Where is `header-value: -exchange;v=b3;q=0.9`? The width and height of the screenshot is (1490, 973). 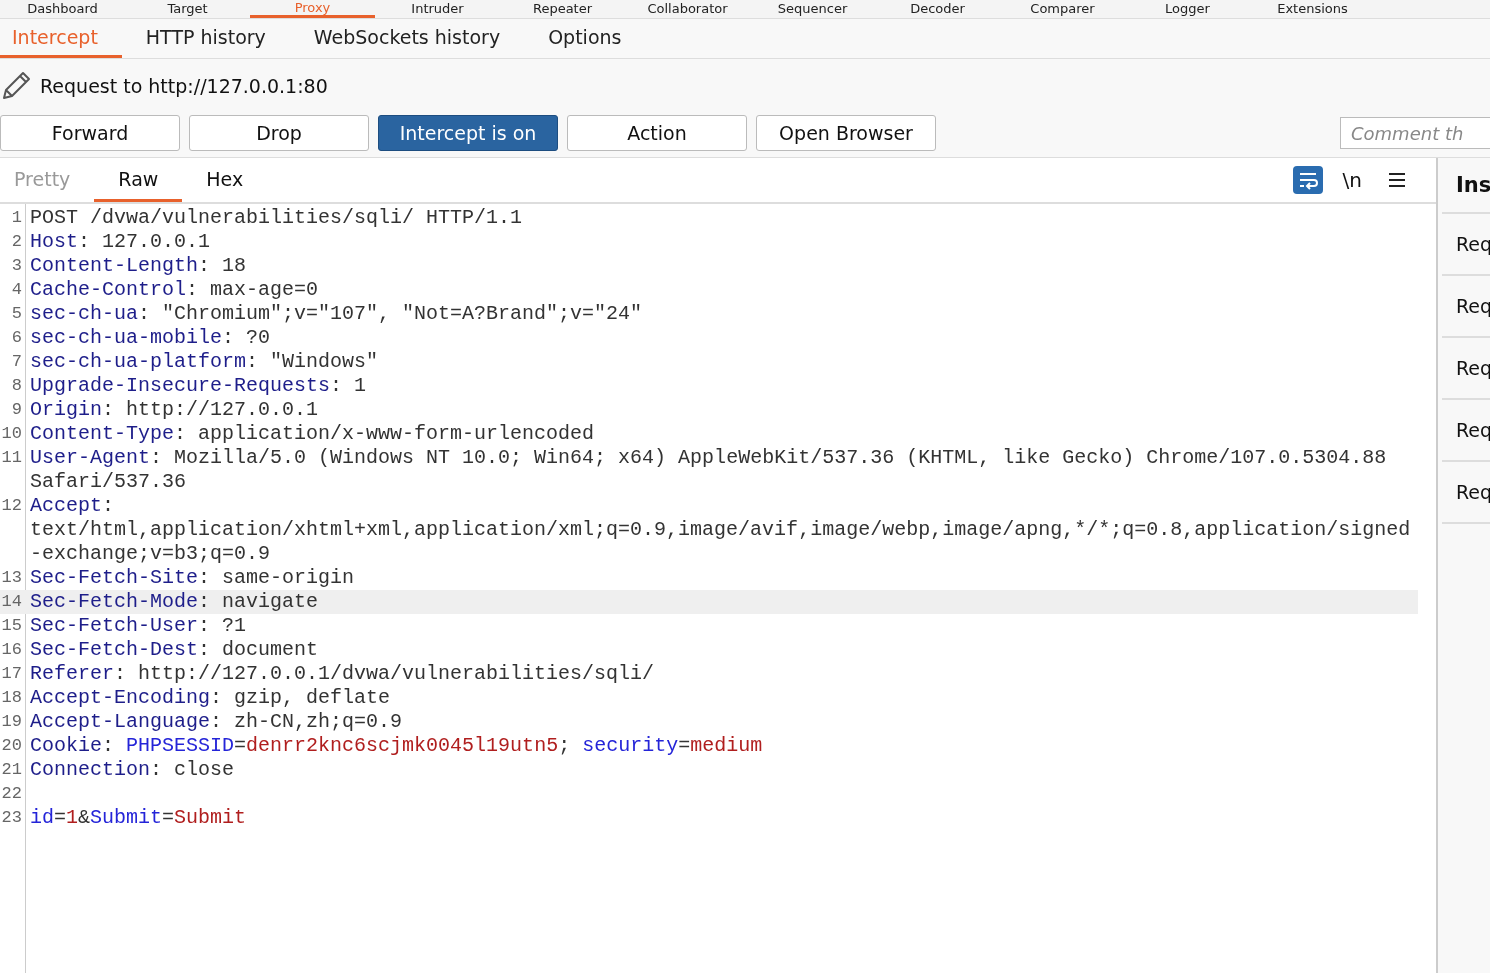 header-value: -exchange;v=b3;q=0.9 is located at coordinates (150, 553).